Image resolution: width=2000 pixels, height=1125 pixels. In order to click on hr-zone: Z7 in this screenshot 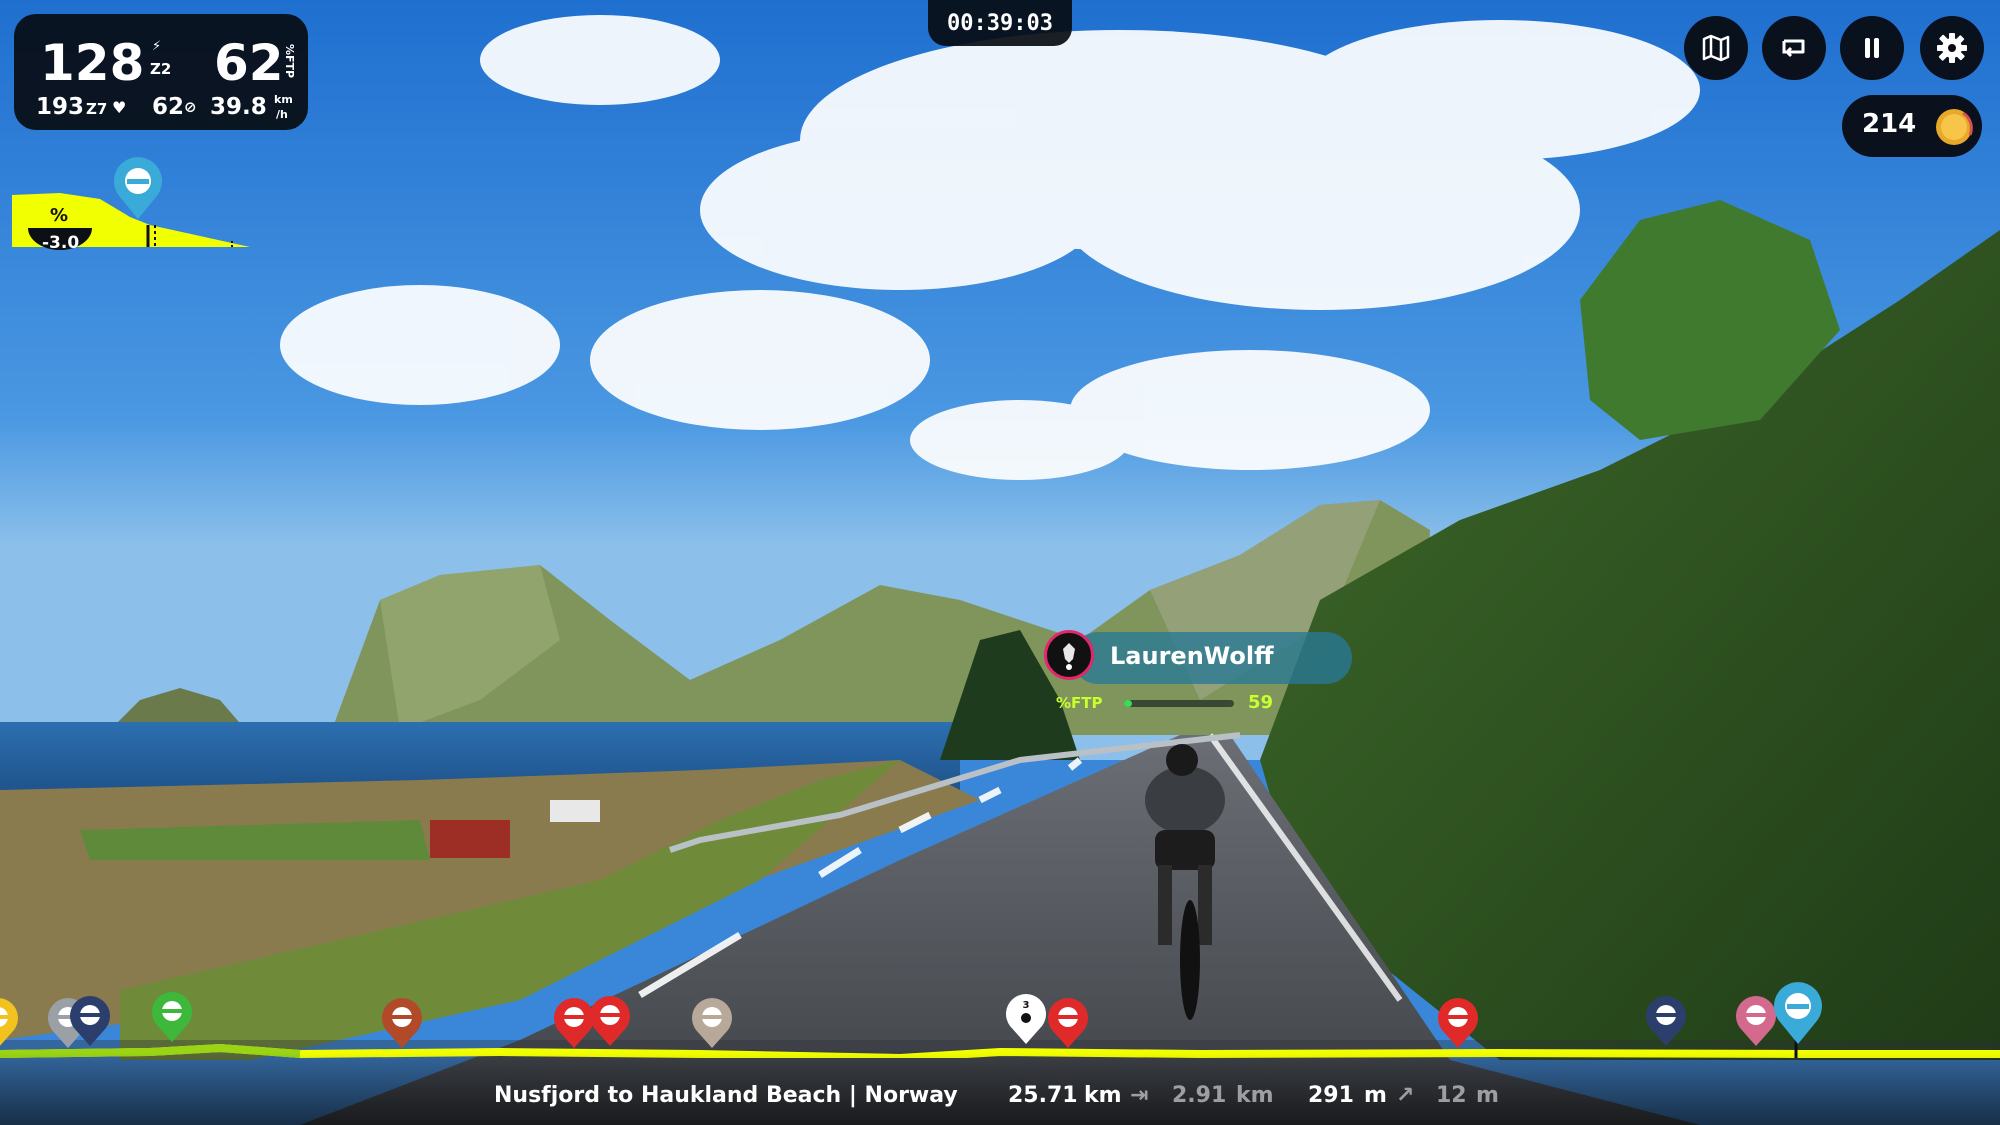, I will do `click(97, 109)`.